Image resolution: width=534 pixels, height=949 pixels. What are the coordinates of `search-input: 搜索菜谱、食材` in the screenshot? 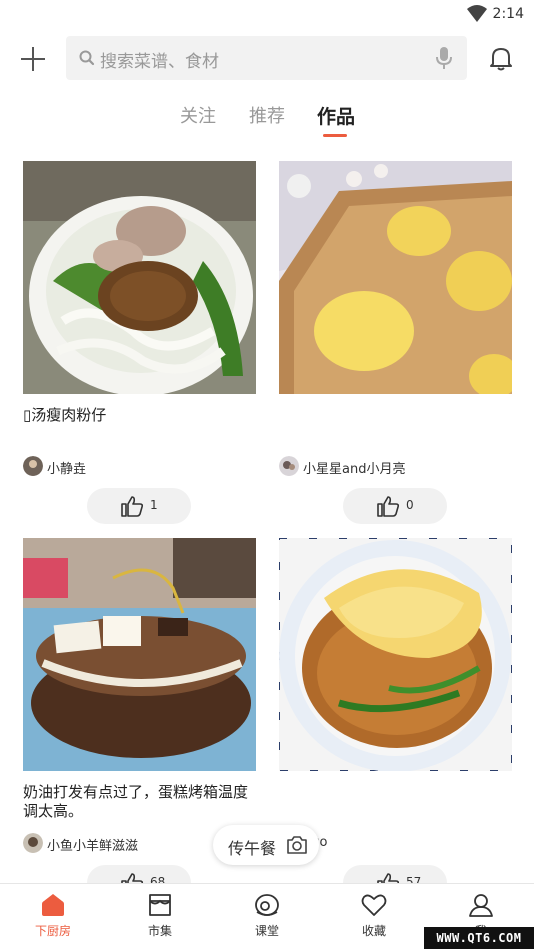 It's located at (266, 58).